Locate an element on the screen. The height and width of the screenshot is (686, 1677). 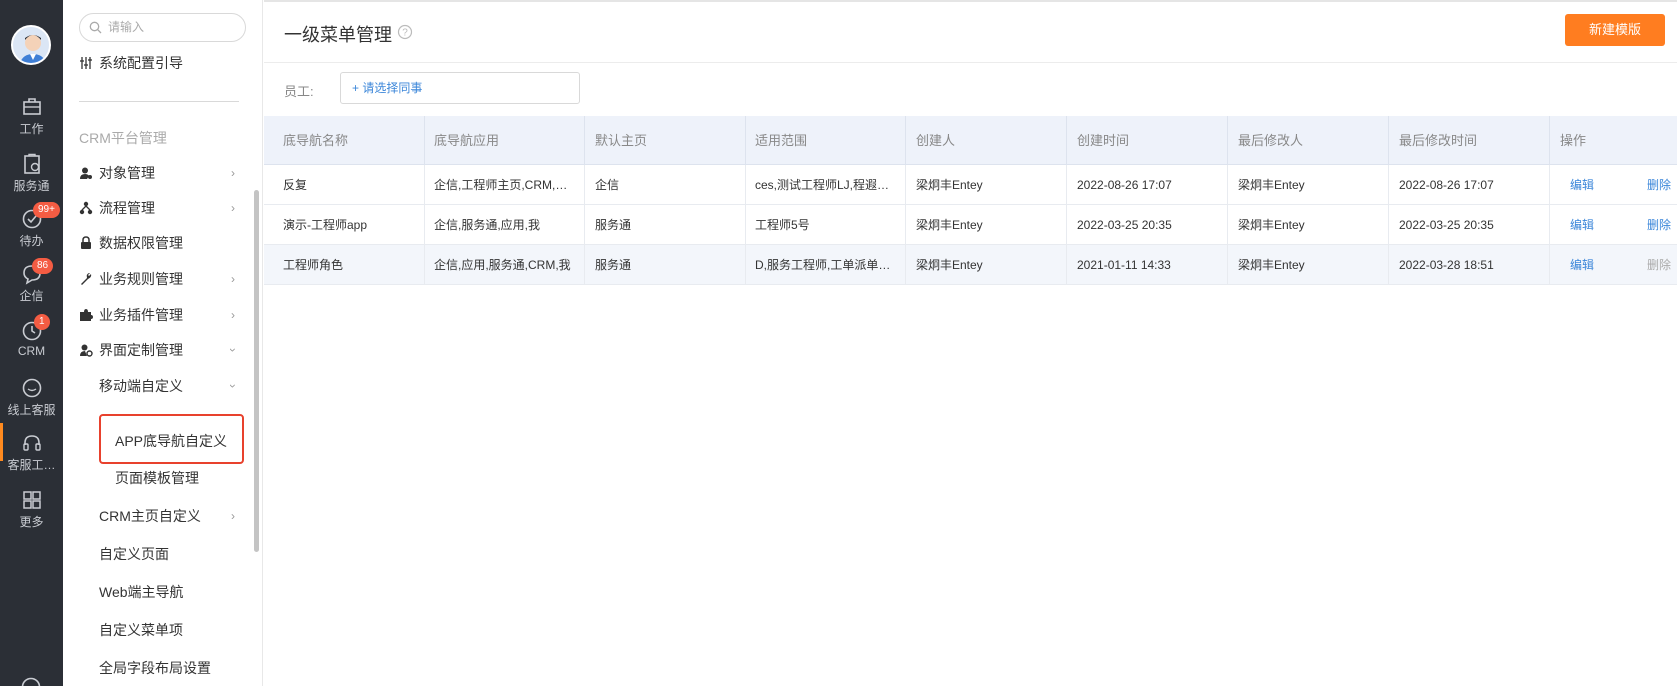
cell-scope: 工程师5号 is located at coordinates (782, 225).